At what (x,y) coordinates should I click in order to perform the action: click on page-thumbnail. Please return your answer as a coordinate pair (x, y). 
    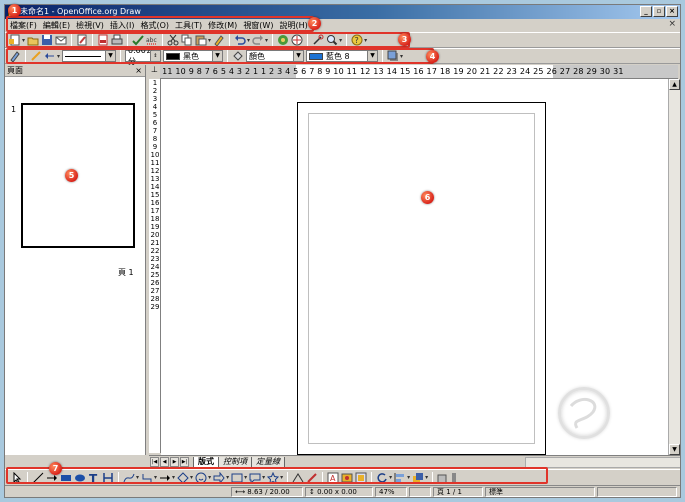
    Looking at the image, I should click on (78, 175).